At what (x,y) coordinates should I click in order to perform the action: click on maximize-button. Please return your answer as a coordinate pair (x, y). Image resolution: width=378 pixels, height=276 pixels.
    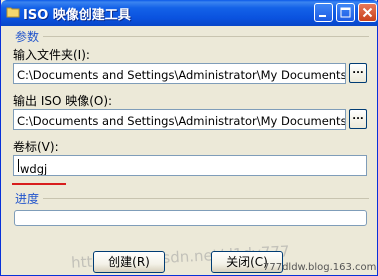
    Looking at the image, I should click on (345, 12).